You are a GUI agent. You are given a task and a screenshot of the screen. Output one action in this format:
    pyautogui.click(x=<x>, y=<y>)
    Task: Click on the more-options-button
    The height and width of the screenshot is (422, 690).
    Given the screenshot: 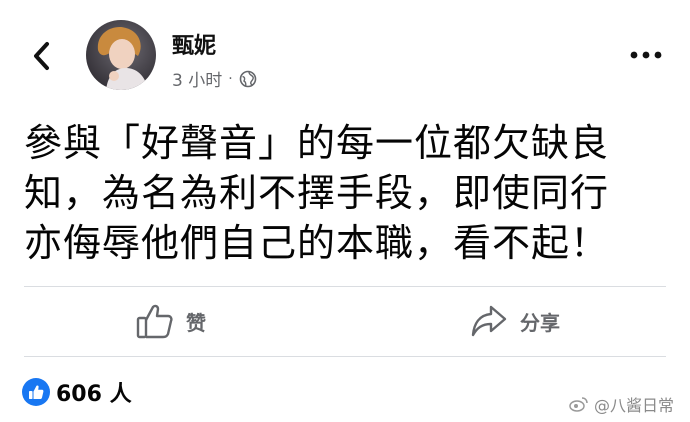 What is the action you would take?
    pyautogui.click(x=646, y=55)
    